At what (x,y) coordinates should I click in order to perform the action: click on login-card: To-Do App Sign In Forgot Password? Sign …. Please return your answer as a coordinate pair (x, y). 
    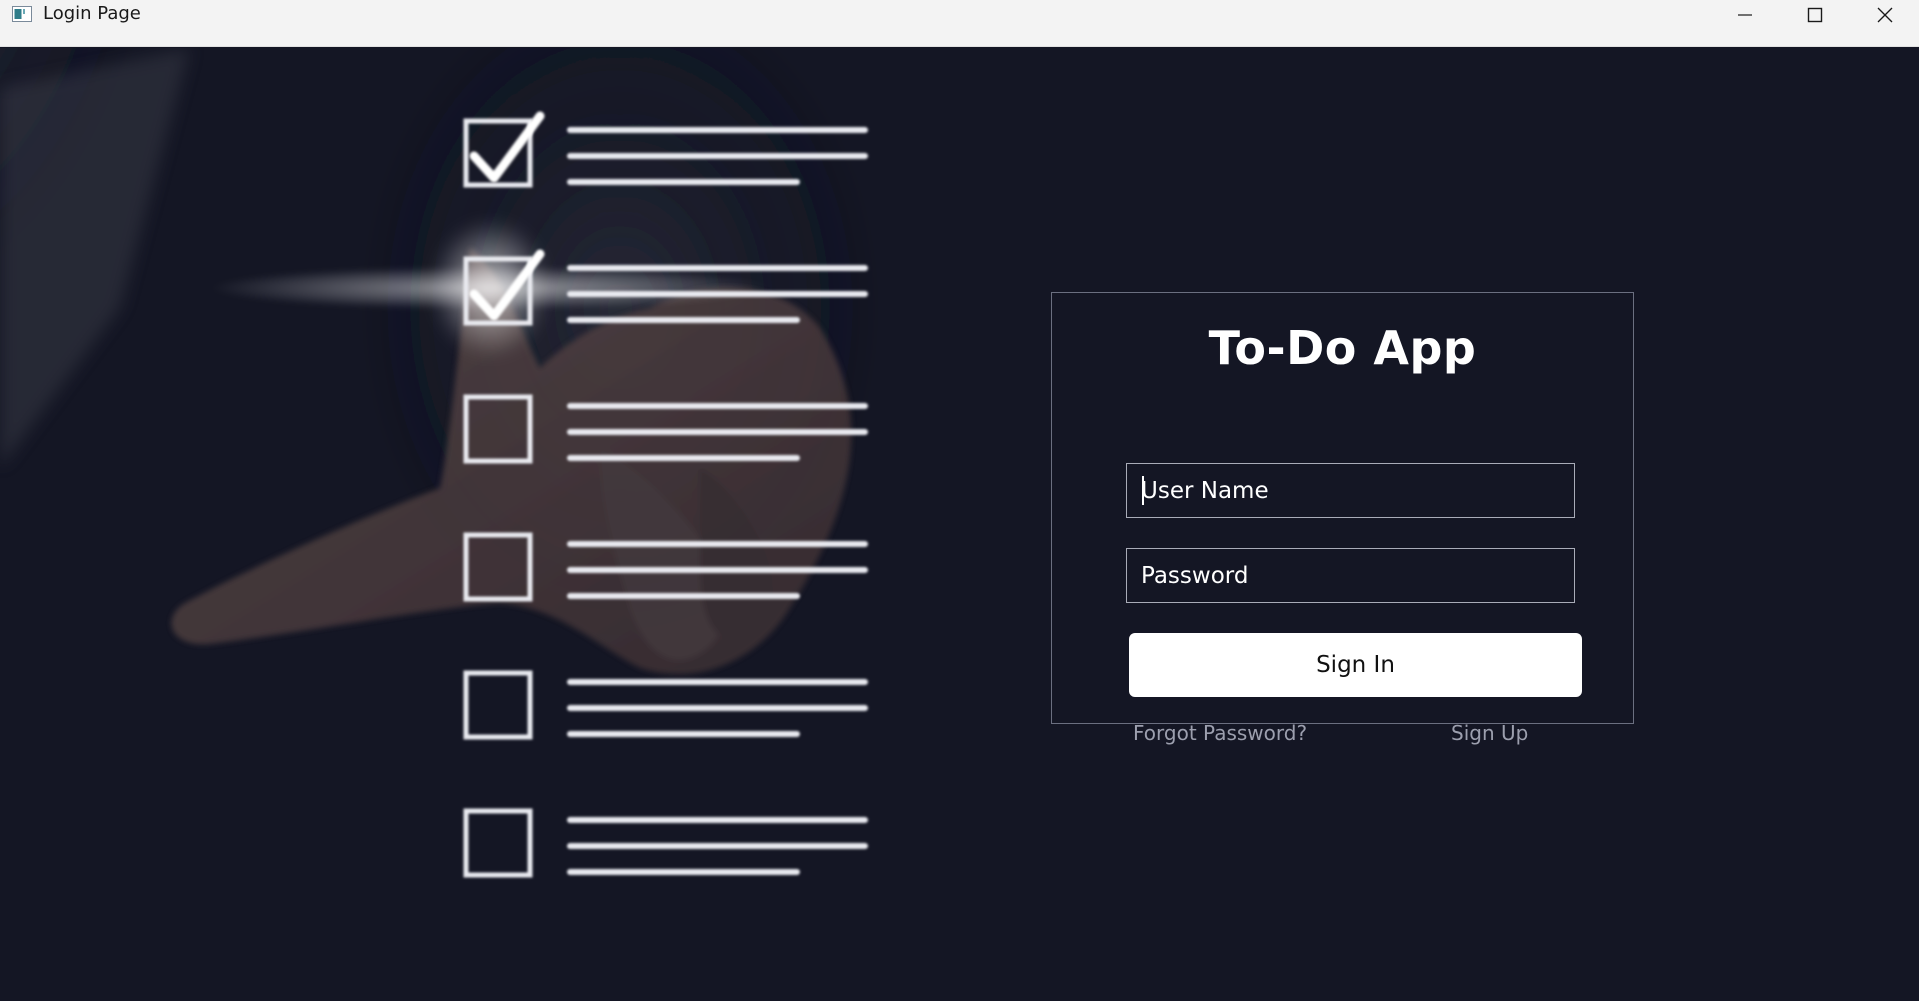
    Looking at the image, I should click on (1342, 518).